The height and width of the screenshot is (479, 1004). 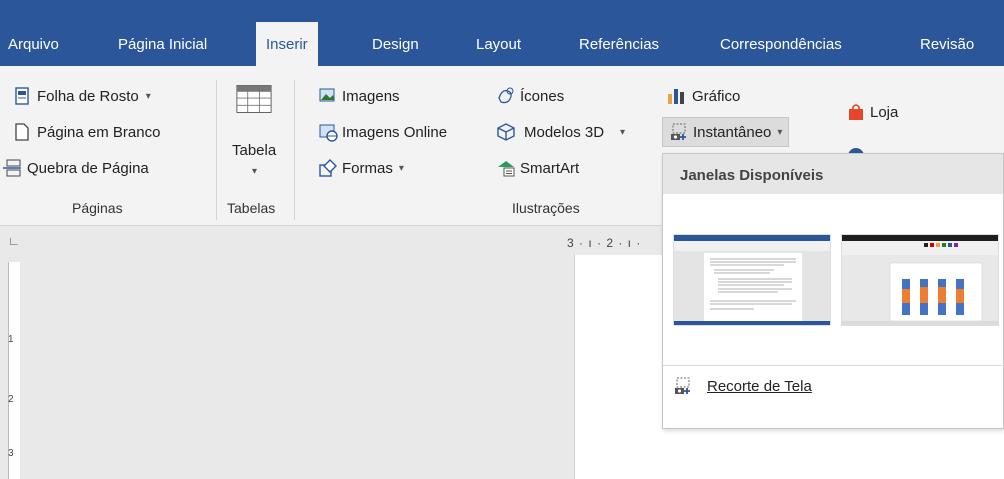 What do you see at coordinates (542, 96) in the screenshot?
I see `icones-label: Ícones` at bounding box center [542, 96].